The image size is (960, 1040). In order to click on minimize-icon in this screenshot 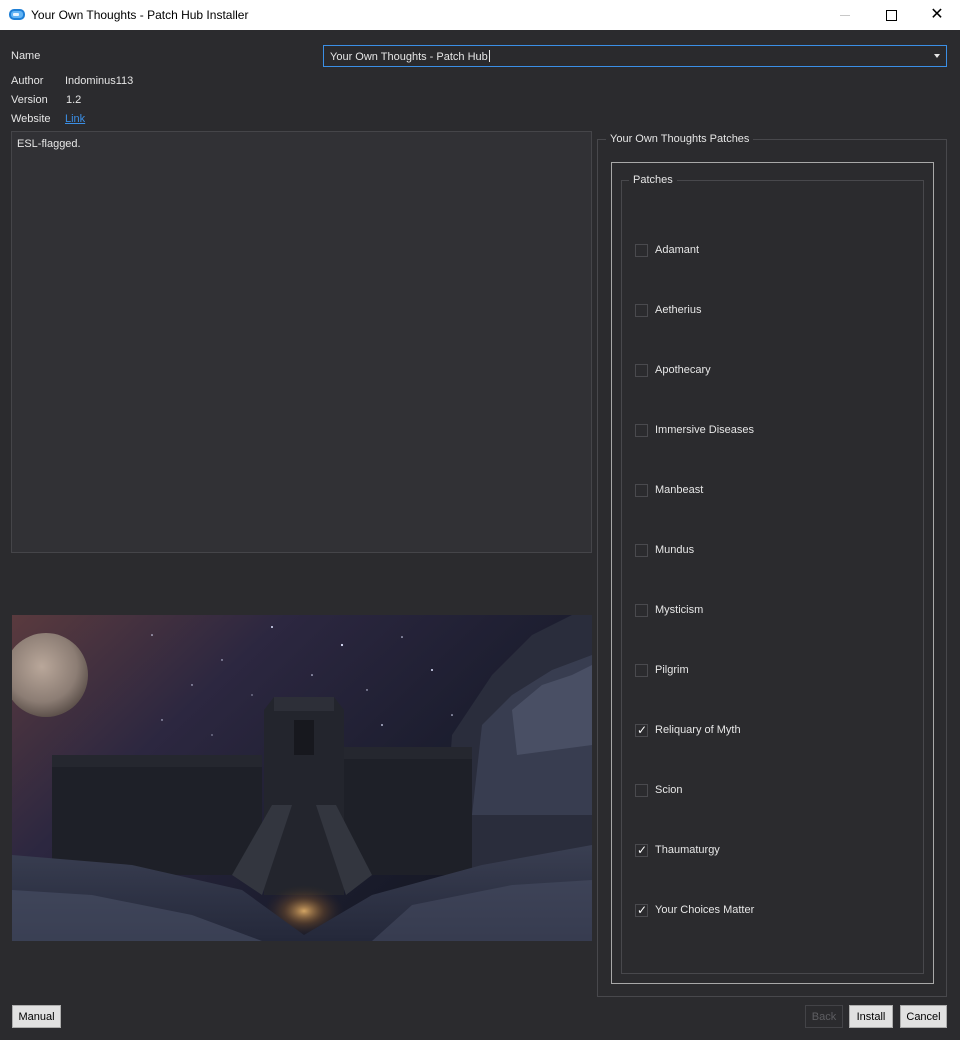, I will do `click(845, 15)`.